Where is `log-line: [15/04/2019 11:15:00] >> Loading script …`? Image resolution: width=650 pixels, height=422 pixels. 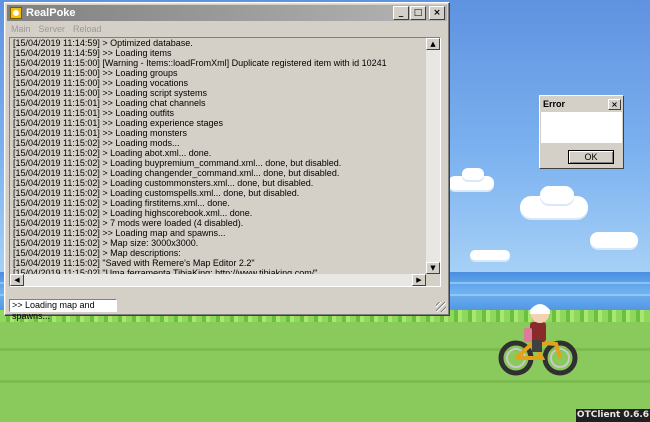
log-line: [15/04/2019 11:15:00] >> Loading script … is located at coordinates (110, 93).